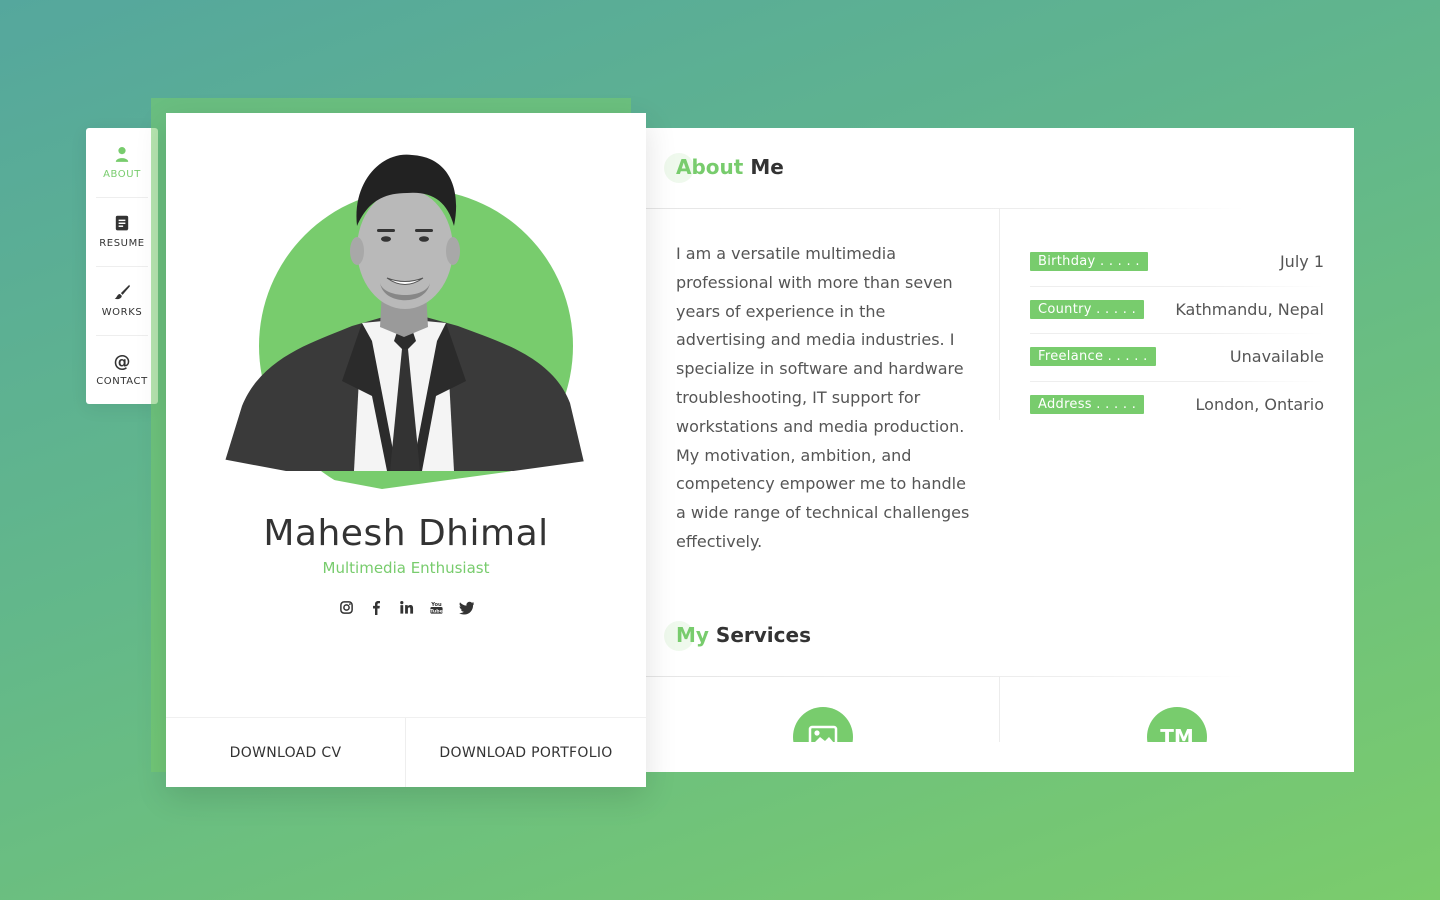 The image size is (1440, 900). I want to click on profile-name: Mahesh Dhimal, so click(406, 533).